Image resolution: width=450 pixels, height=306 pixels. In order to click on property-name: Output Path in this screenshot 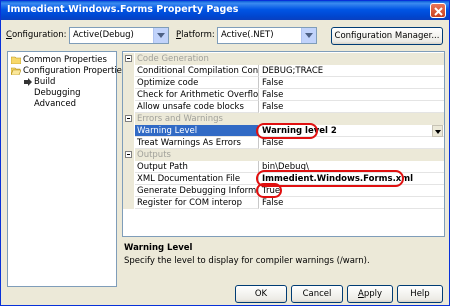, I will do `click(197, 167)`.